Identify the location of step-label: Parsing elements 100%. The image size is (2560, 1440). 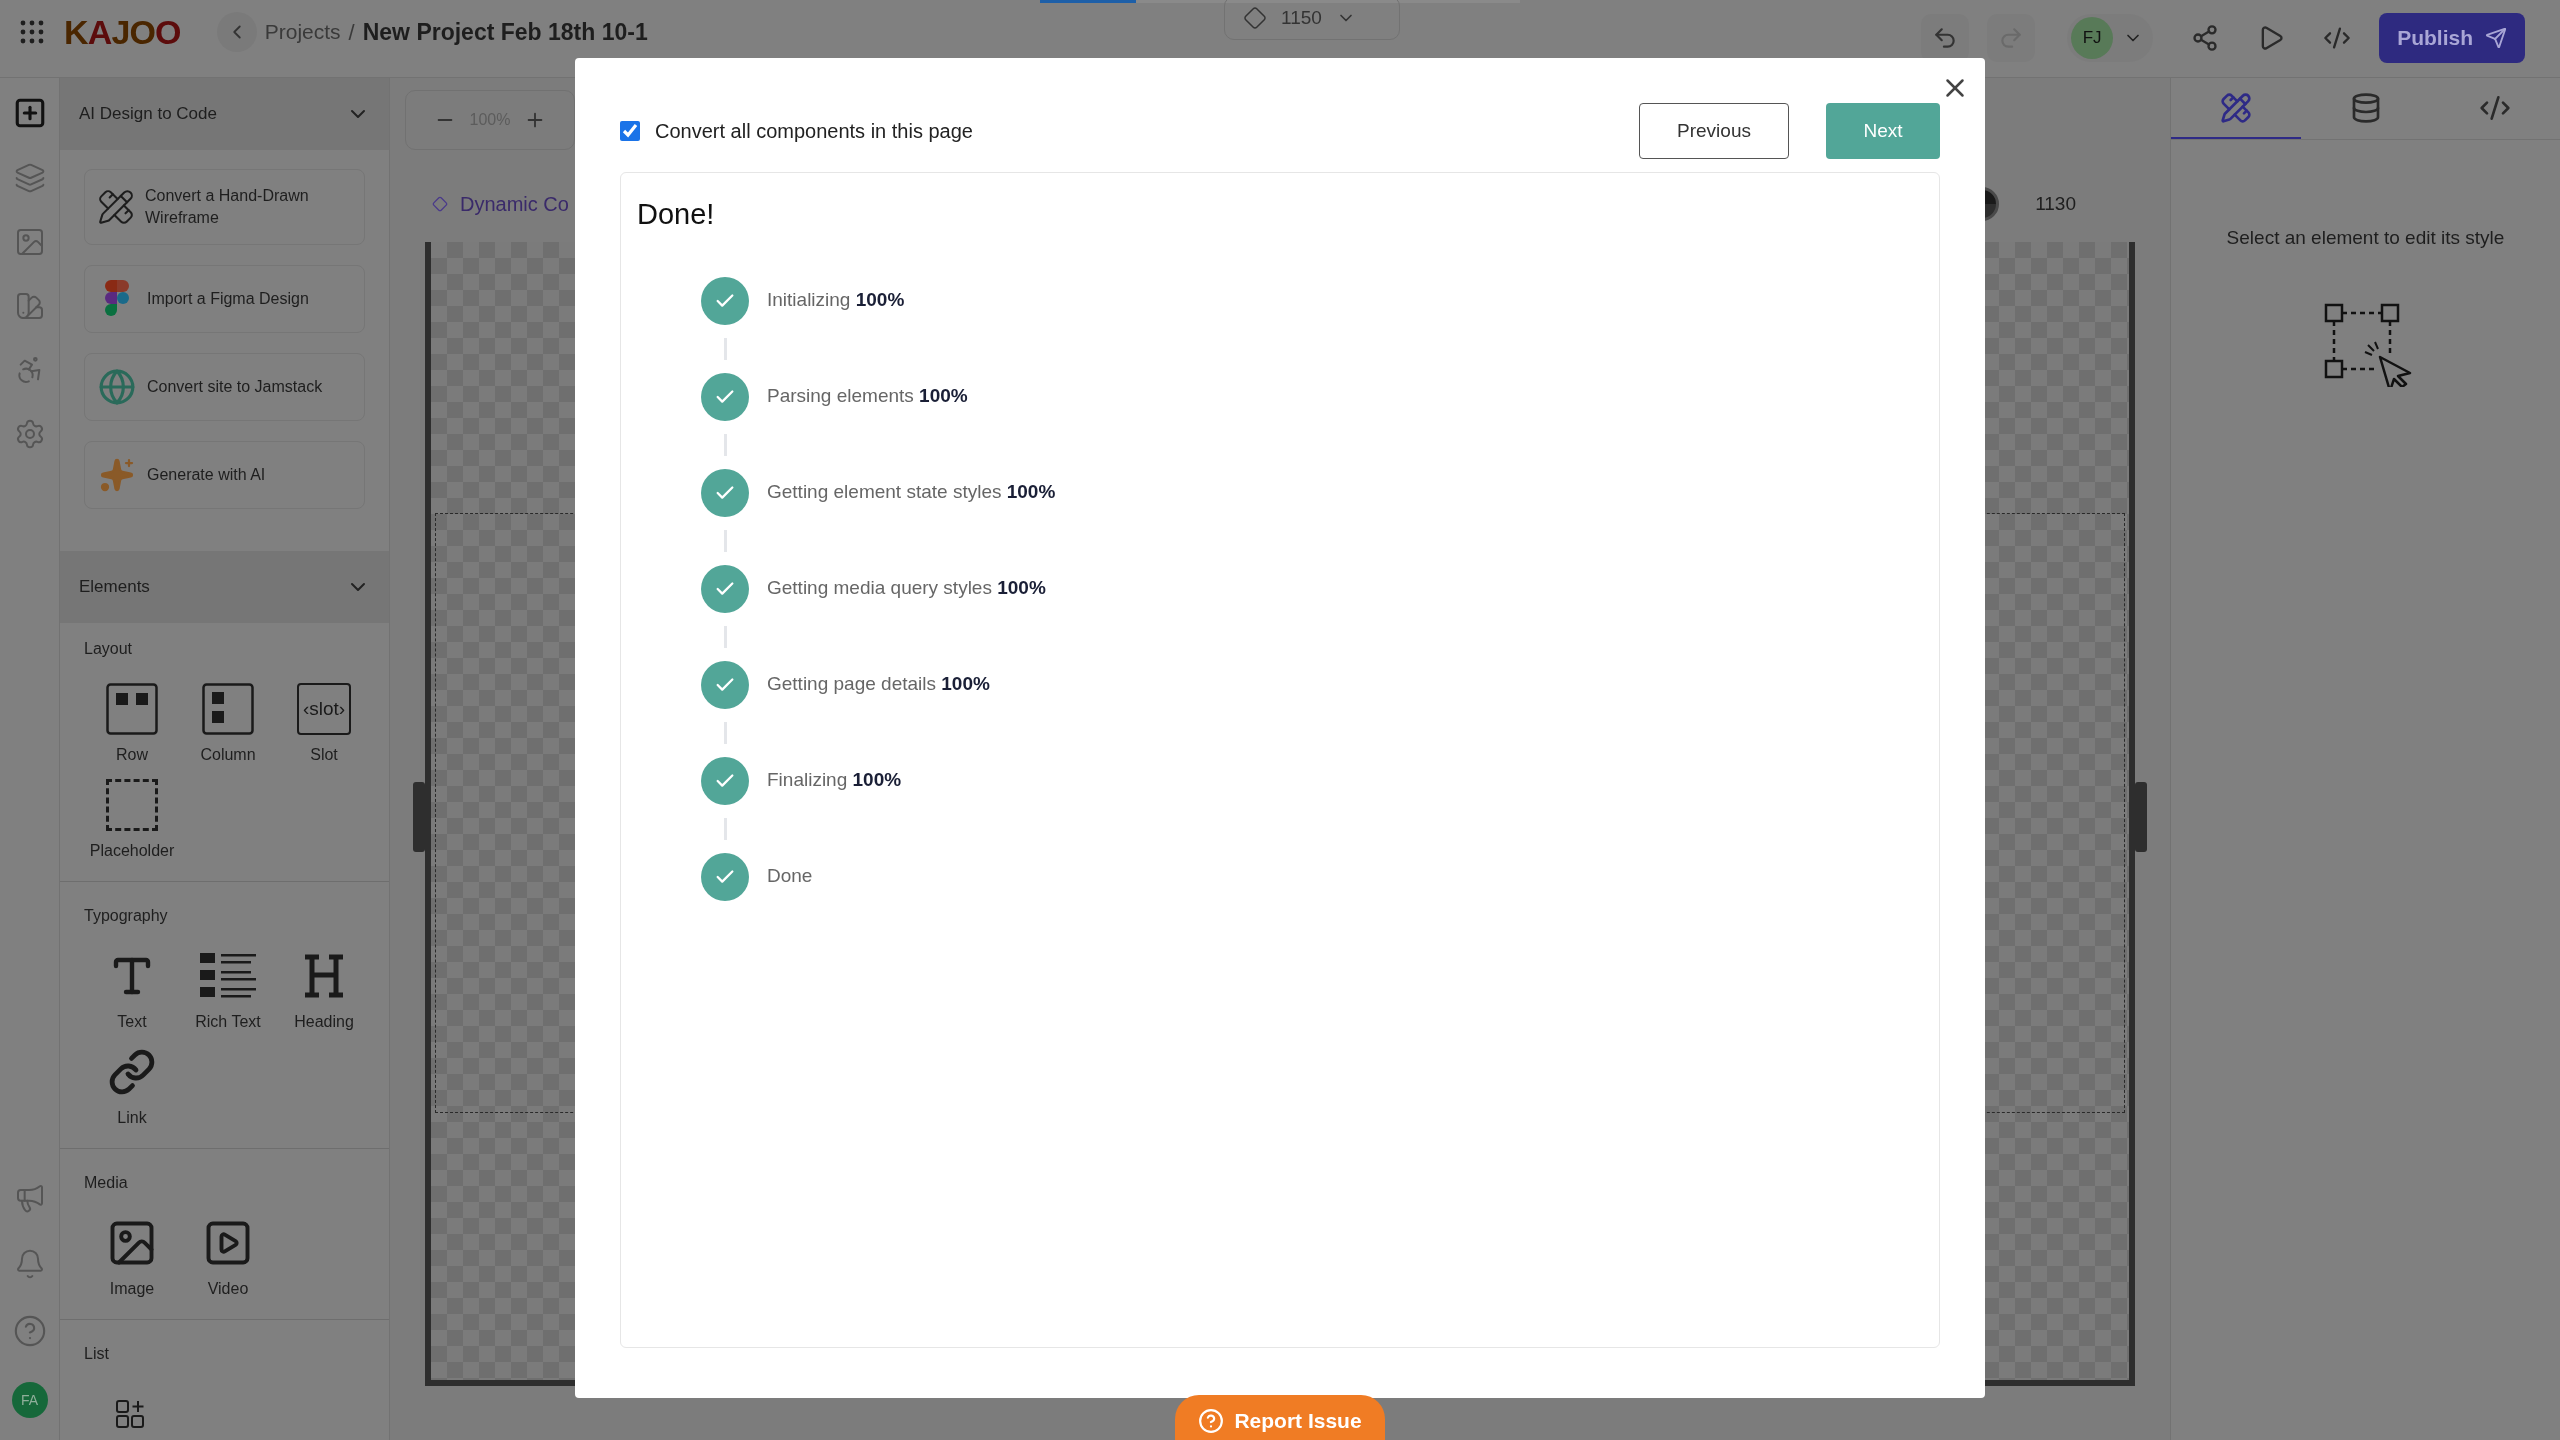
(867, 396).